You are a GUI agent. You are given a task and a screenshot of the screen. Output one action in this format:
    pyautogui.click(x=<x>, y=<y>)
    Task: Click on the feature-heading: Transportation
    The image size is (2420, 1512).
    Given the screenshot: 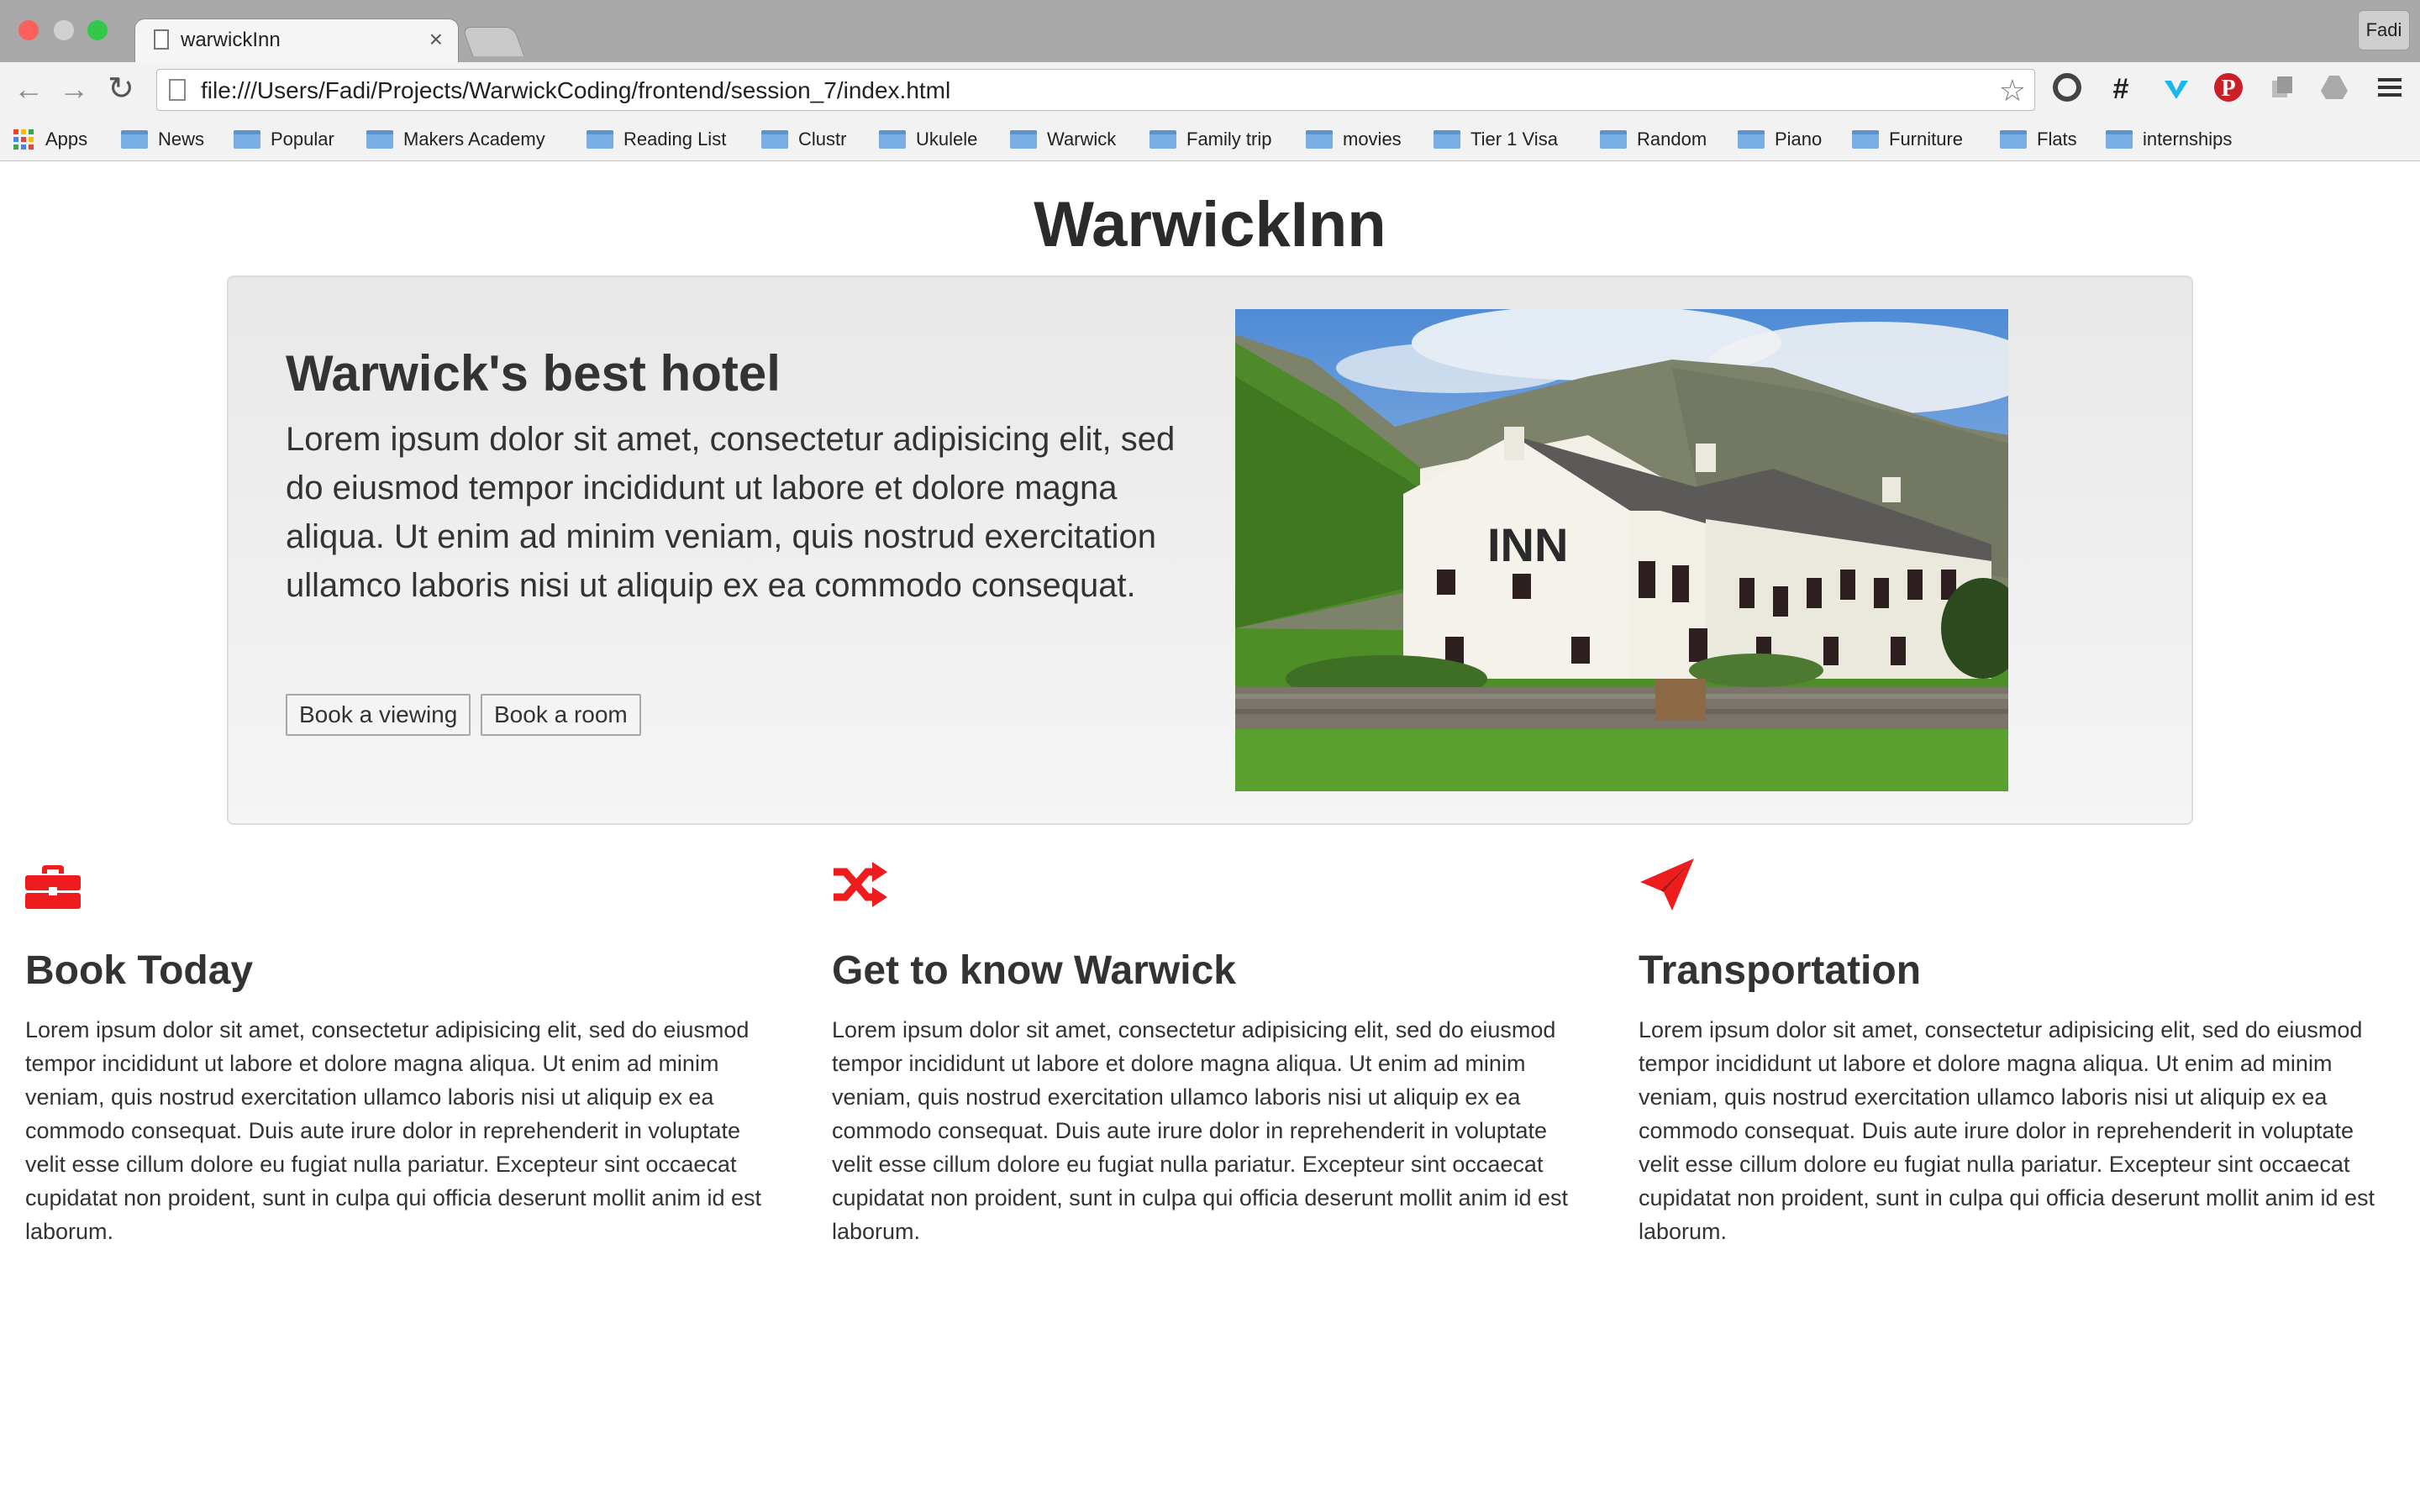 What is the action you would take?
    pyautogui.click(x=1781, y=970)
    